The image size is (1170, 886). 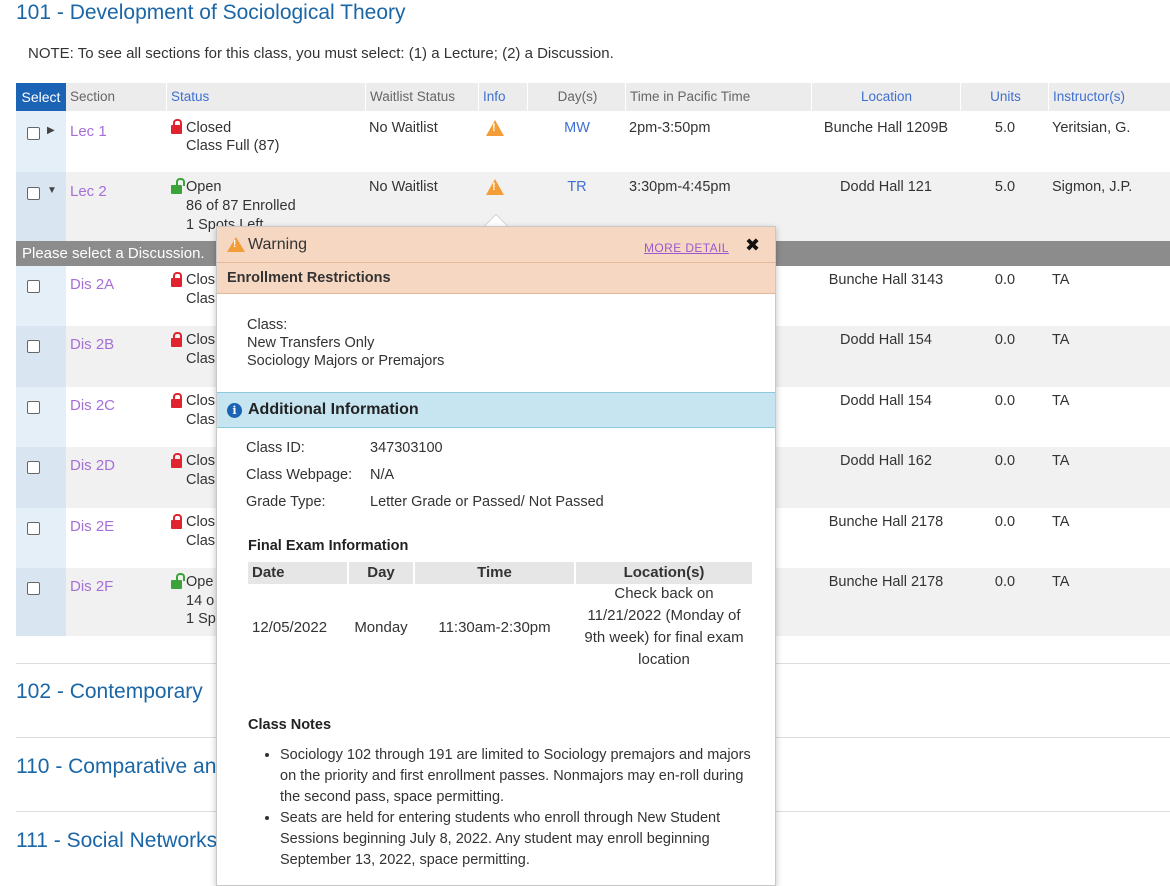 What do you see at coordinates (1091, 128) in the screenshot?
I see `instructor: Yeritsian, G.` at bounding box center [1091, 128].